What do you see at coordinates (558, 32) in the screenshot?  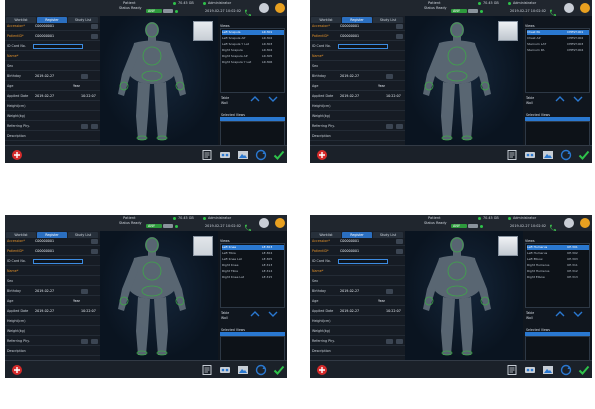 I see `view-list-item: Chest PA CHEST.001` at bounding box center [558, 32].